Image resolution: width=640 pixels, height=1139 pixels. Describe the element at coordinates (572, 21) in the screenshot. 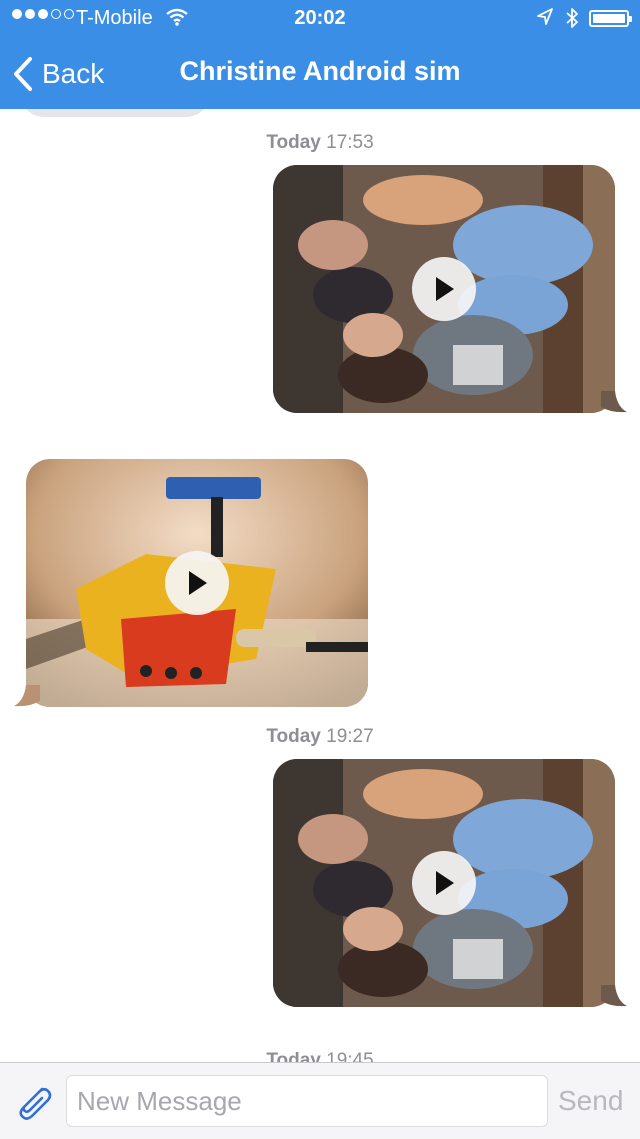

I see `bluetooth-icon` at that location.